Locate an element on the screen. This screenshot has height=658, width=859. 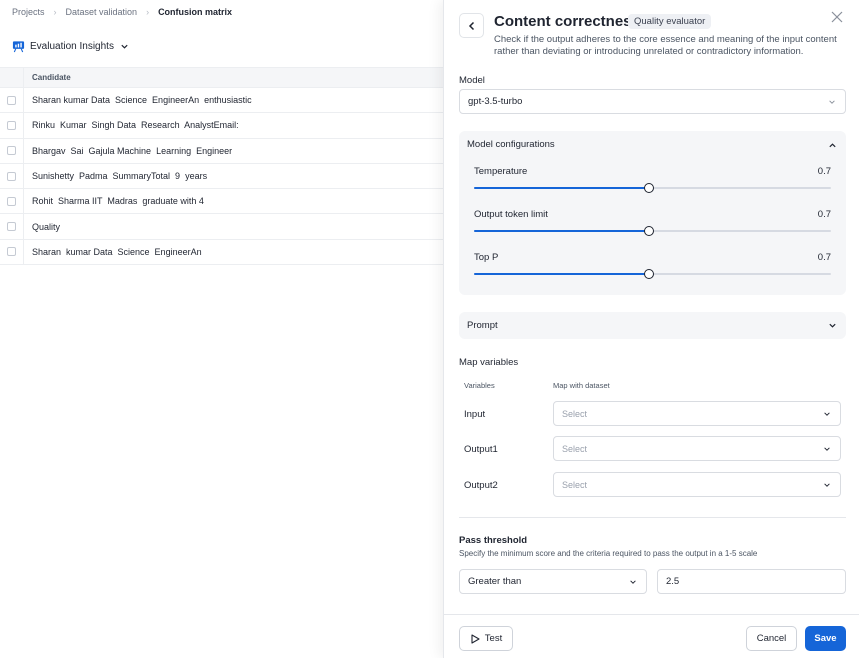
variable-output1-label: Output1 is located at coordinates (481, 449).